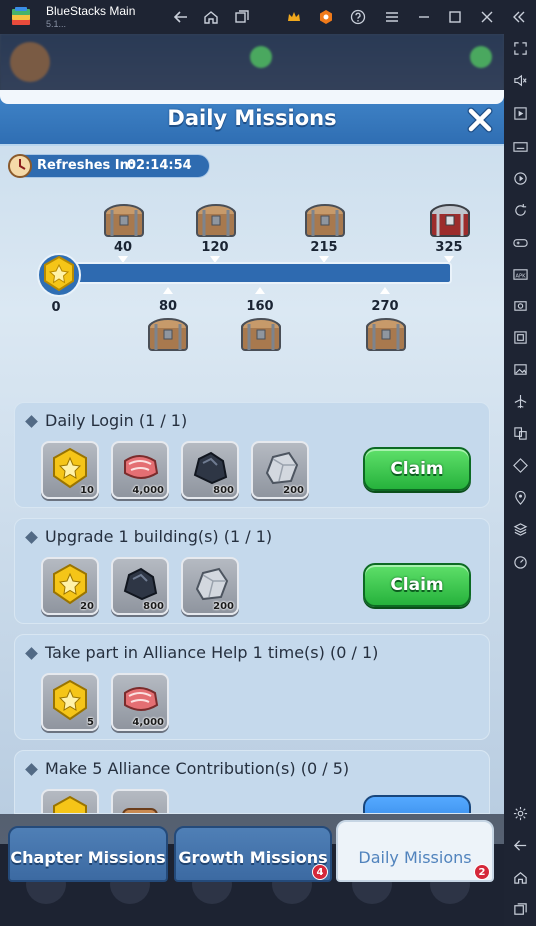 The height and width of the screenshot is (926, 536). I want to click on settings-icon, so click(520, 813).